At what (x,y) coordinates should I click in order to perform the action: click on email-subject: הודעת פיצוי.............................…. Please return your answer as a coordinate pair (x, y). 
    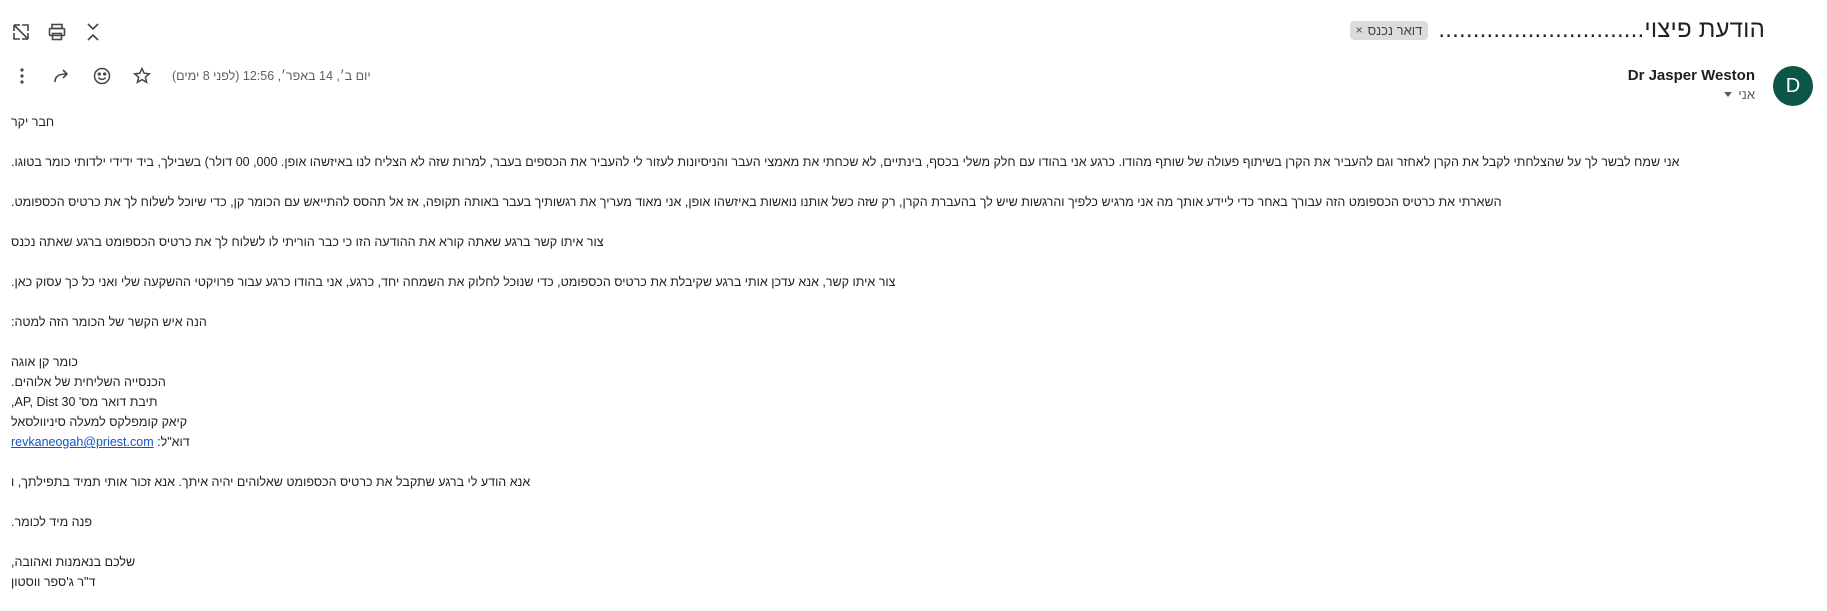
    Looking at the image, I should click on (1601, 29).